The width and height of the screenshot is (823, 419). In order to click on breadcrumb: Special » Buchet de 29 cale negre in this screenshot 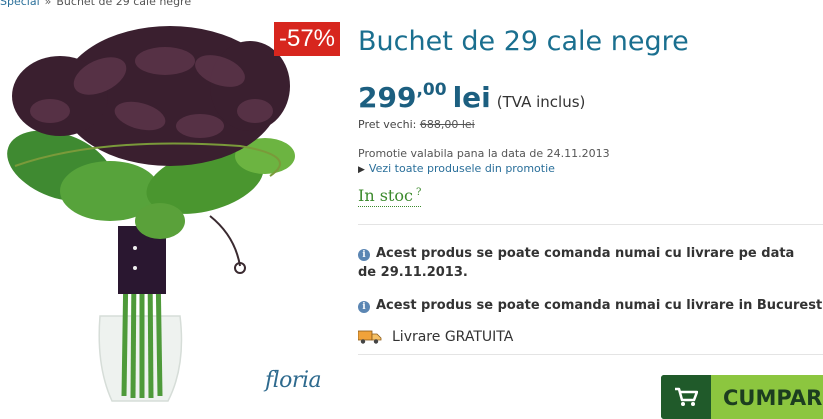, I will do `click(96, 4)`.